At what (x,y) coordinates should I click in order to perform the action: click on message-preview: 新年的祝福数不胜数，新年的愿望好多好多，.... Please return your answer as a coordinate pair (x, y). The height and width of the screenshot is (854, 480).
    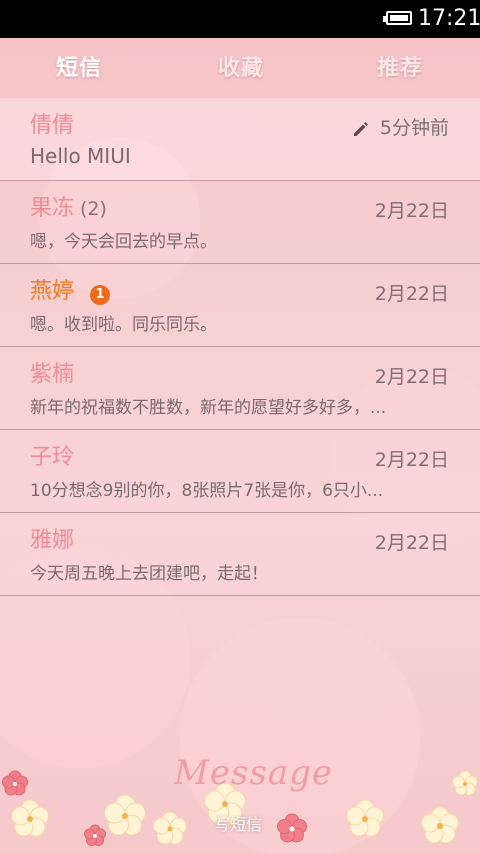
    Looking at the image, I should click on (208, 408).